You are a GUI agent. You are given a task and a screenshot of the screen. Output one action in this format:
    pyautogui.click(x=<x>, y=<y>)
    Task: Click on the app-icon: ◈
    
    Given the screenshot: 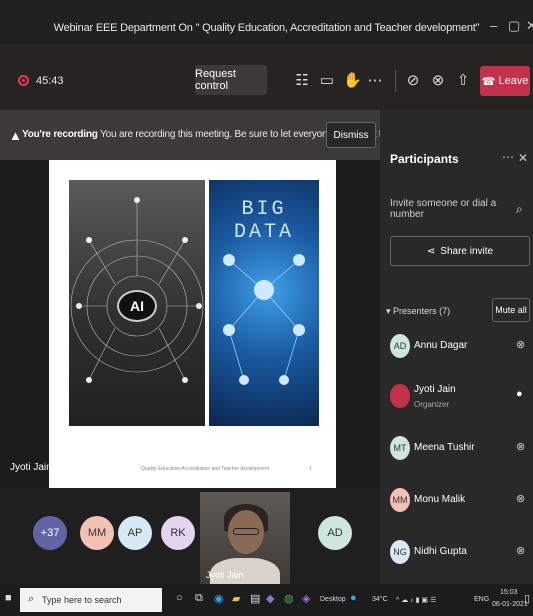 What is the action you would take?
    pyautogui.click(x=306, y=598)
    